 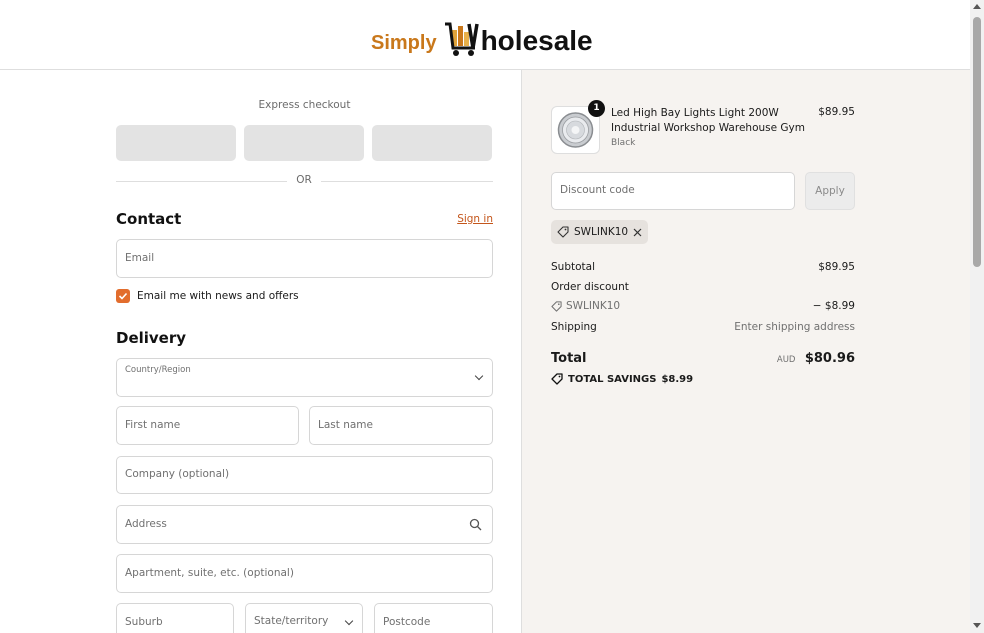 I want to click on suburb-field: Suburb, so click(x=175, y=618).